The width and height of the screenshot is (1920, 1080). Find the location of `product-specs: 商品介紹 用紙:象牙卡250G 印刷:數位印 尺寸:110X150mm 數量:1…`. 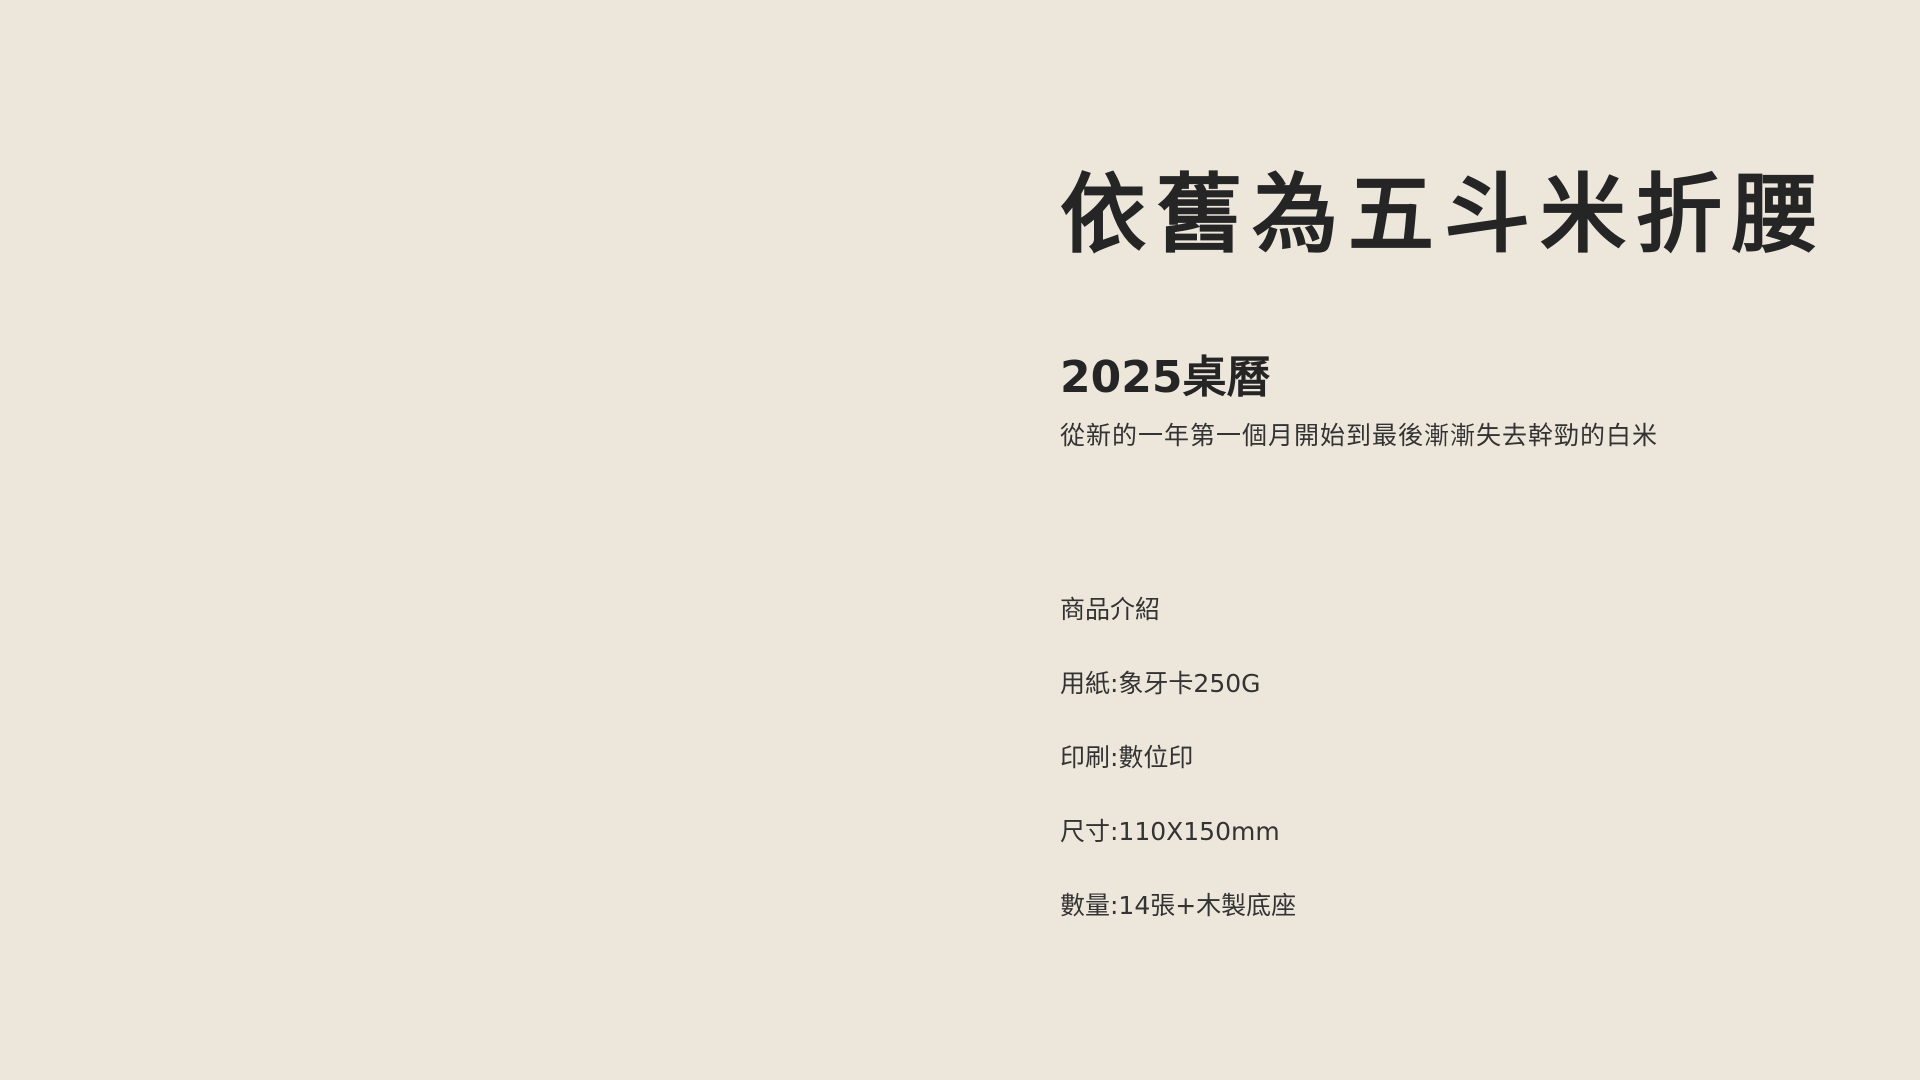

product-specs: 商品介紹 用紙:象牙卡250G 印刷:數位印 尺寸:110X150mm 數量:1… is located at coordinates (1470, 777).